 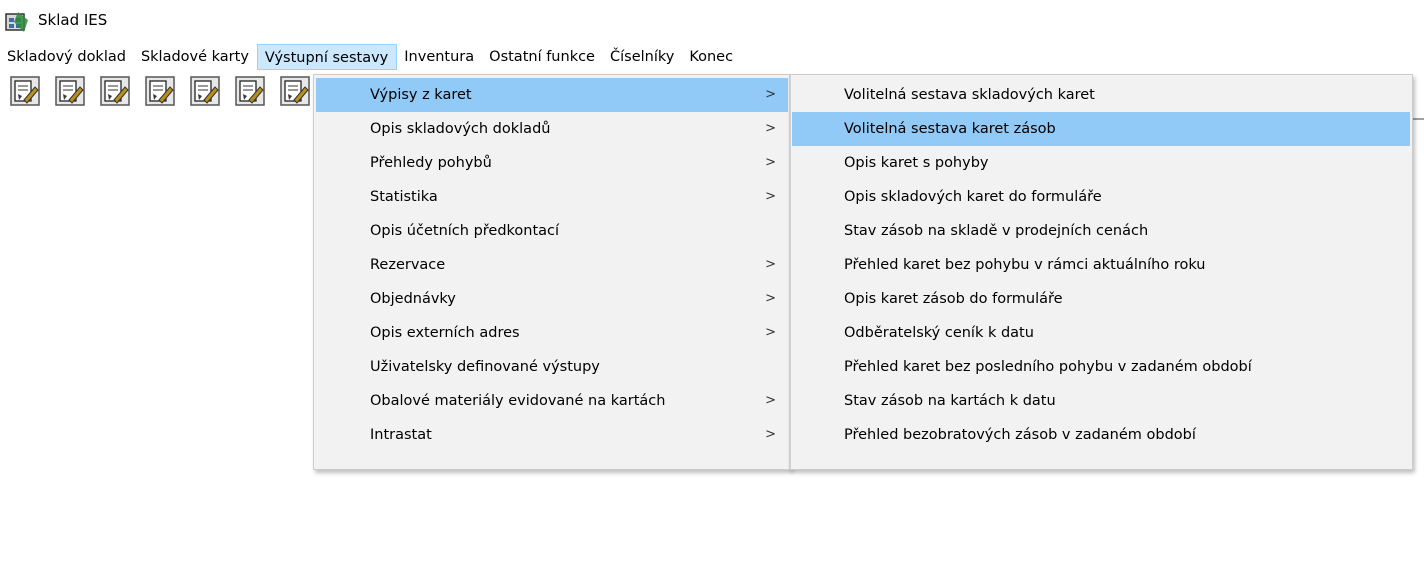 I want to click on menu-skladove-karty: Skladové karty, so click(x=195, y=57).